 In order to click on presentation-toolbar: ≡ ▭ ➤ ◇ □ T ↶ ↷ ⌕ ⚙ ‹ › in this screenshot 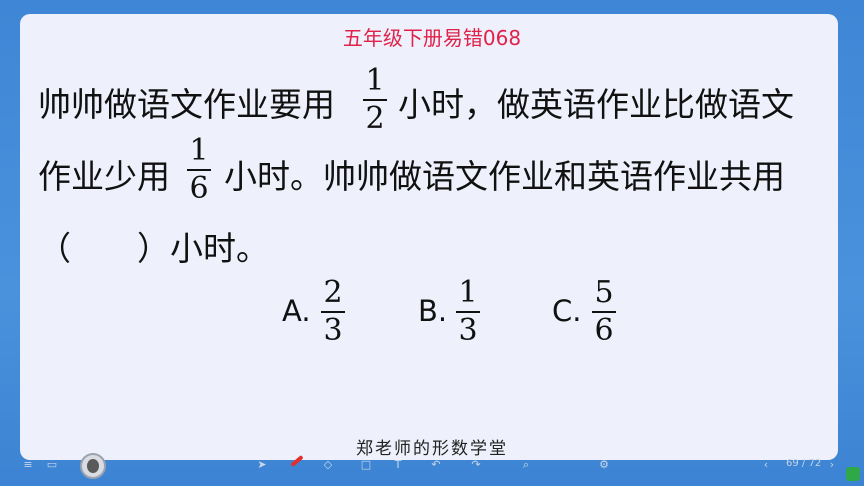, I will do `click(432, 465)`.